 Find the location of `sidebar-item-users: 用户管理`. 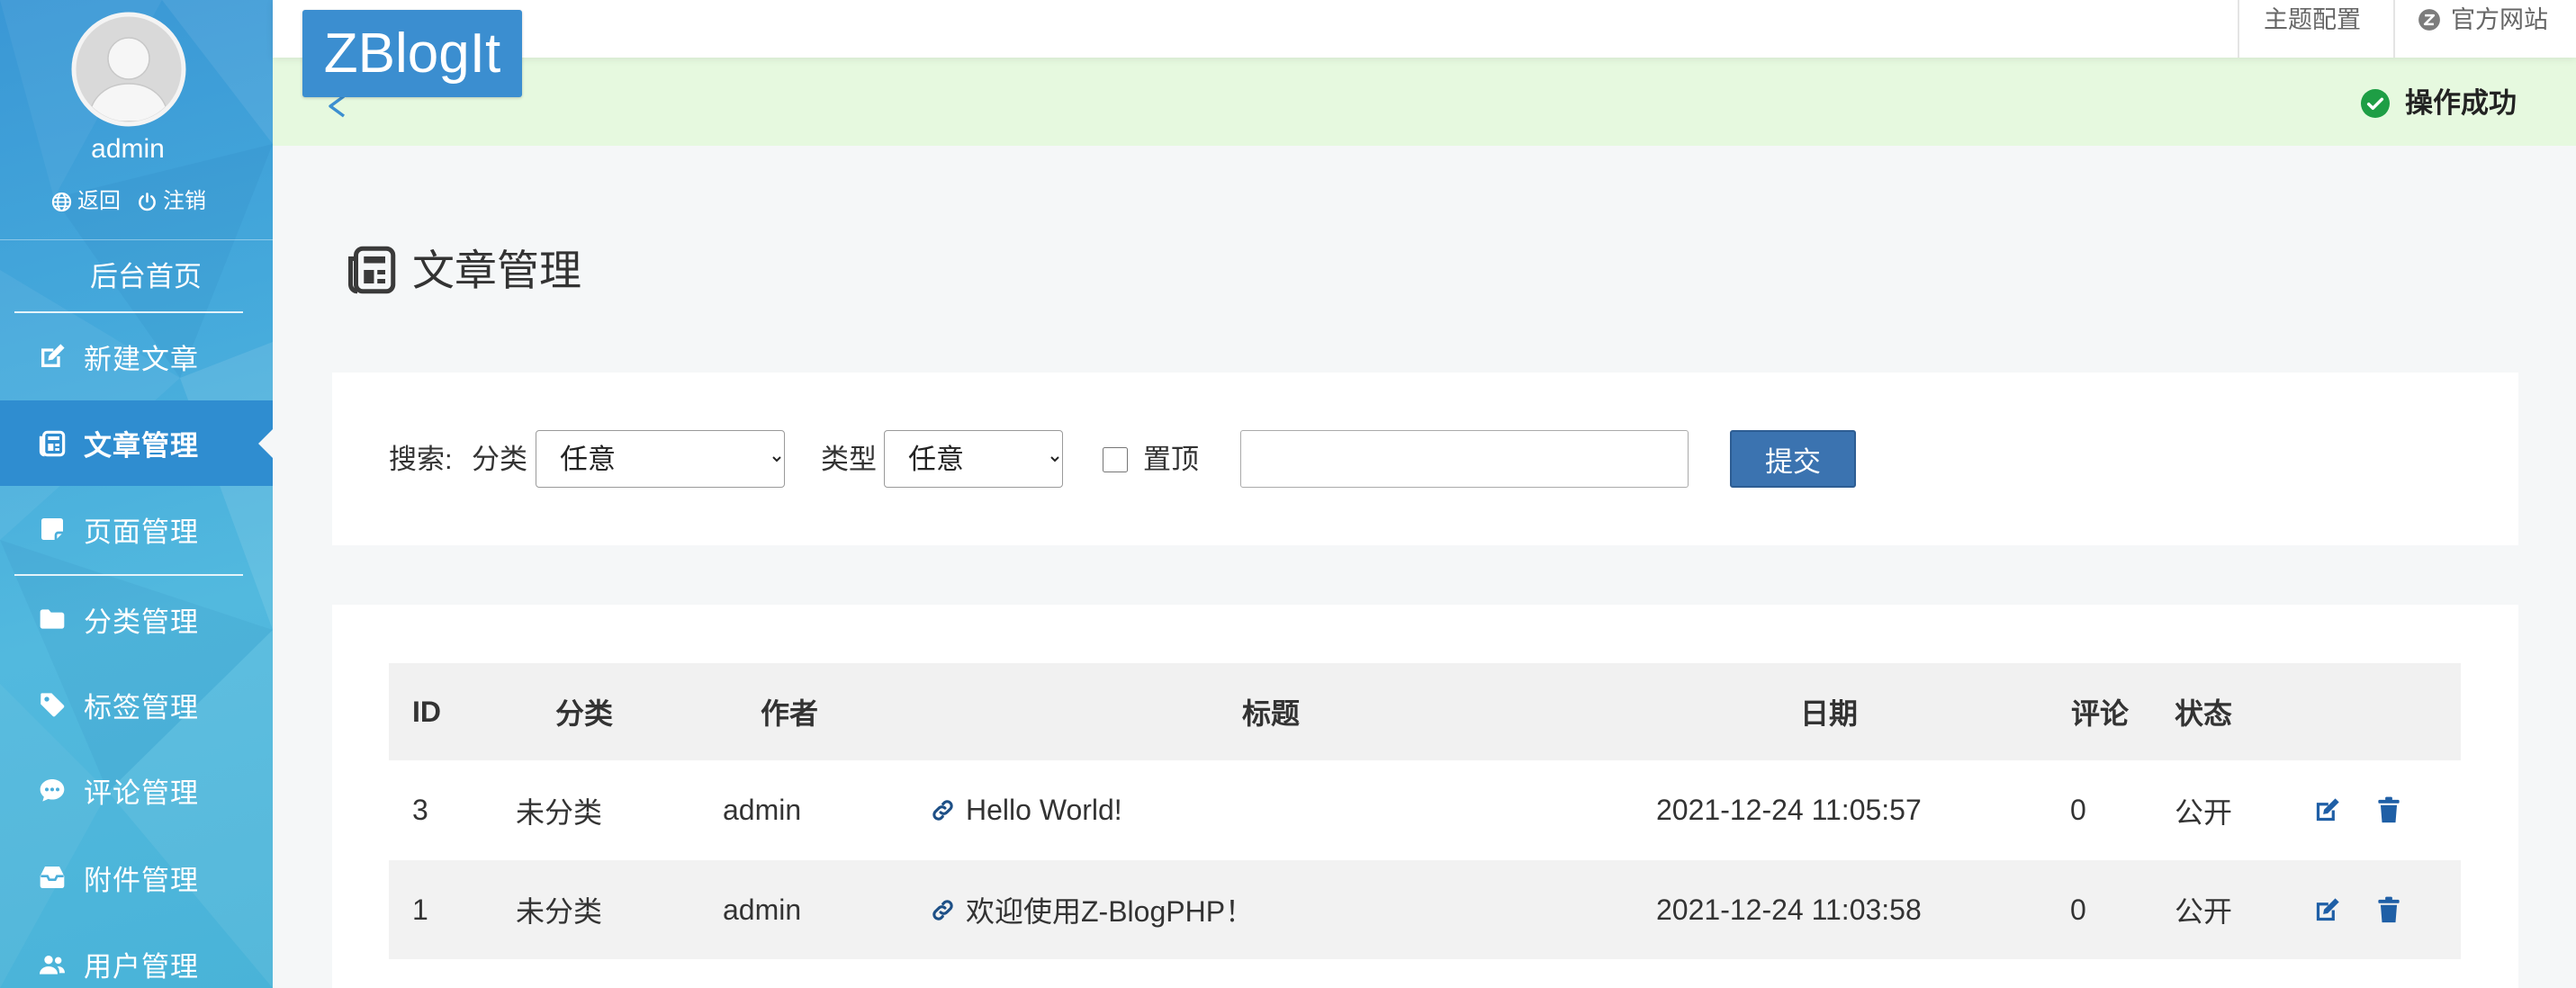

sidebar-item-users: 用户管理 is located at coordinates (136, 955).